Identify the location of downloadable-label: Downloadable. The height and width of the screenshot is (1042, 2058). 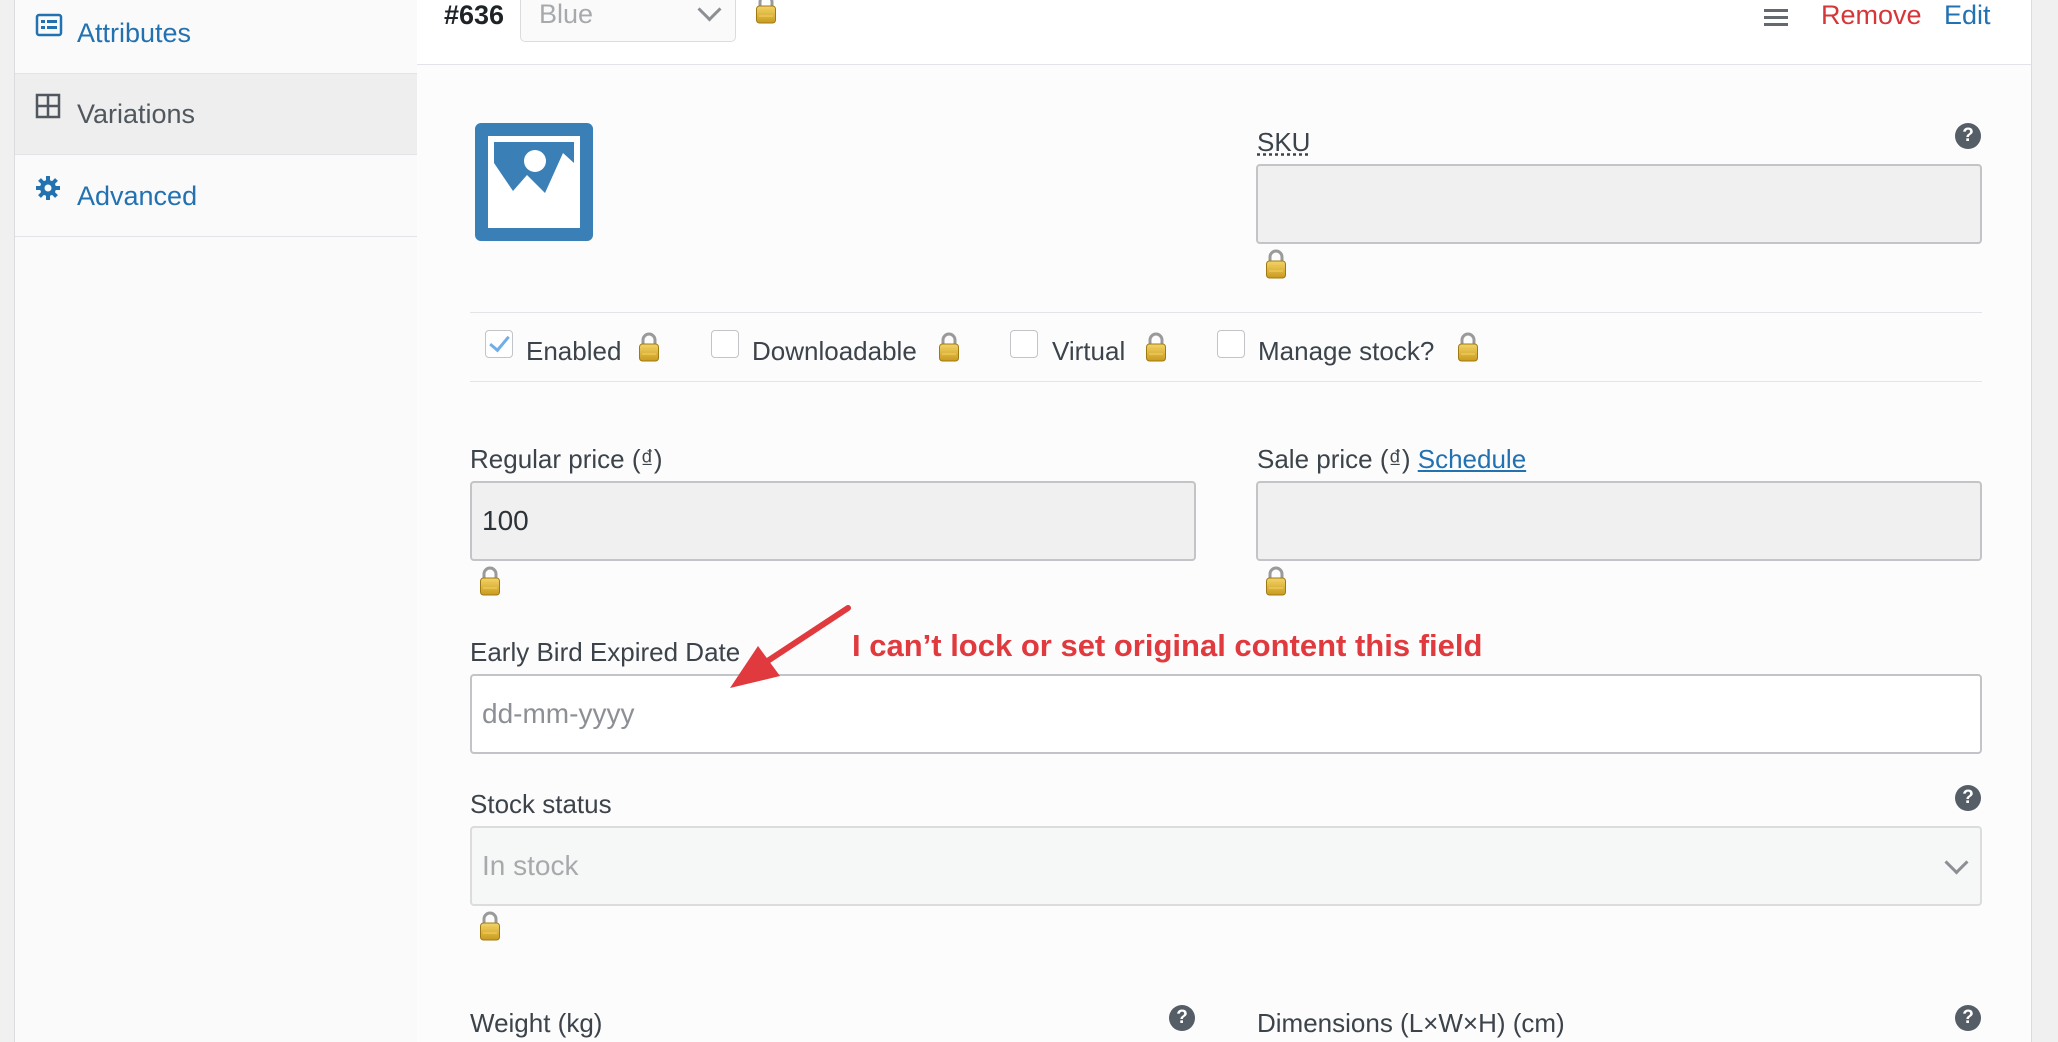
(834, 351).